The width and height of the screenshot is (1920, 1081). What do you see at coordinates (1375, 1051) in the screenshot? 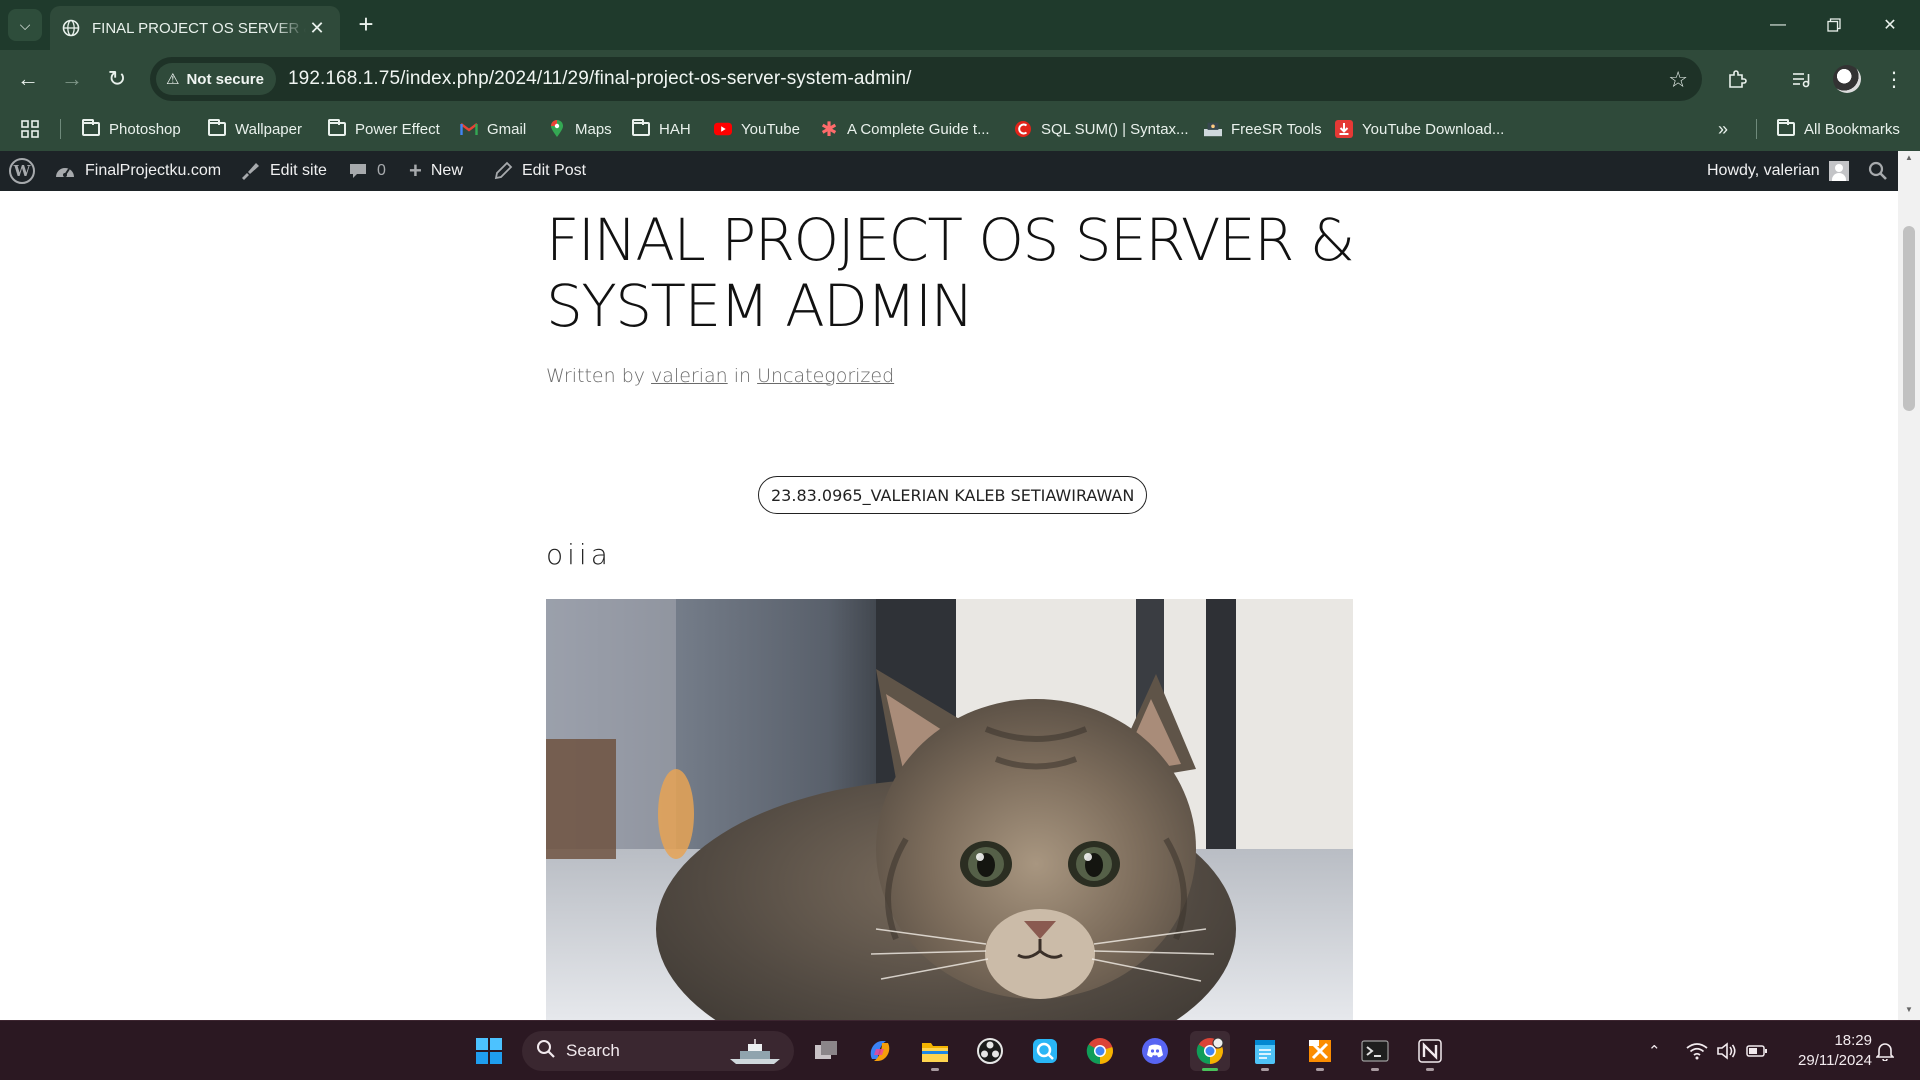
I see `terminal-icon` at bounding box center [1375, 1051].